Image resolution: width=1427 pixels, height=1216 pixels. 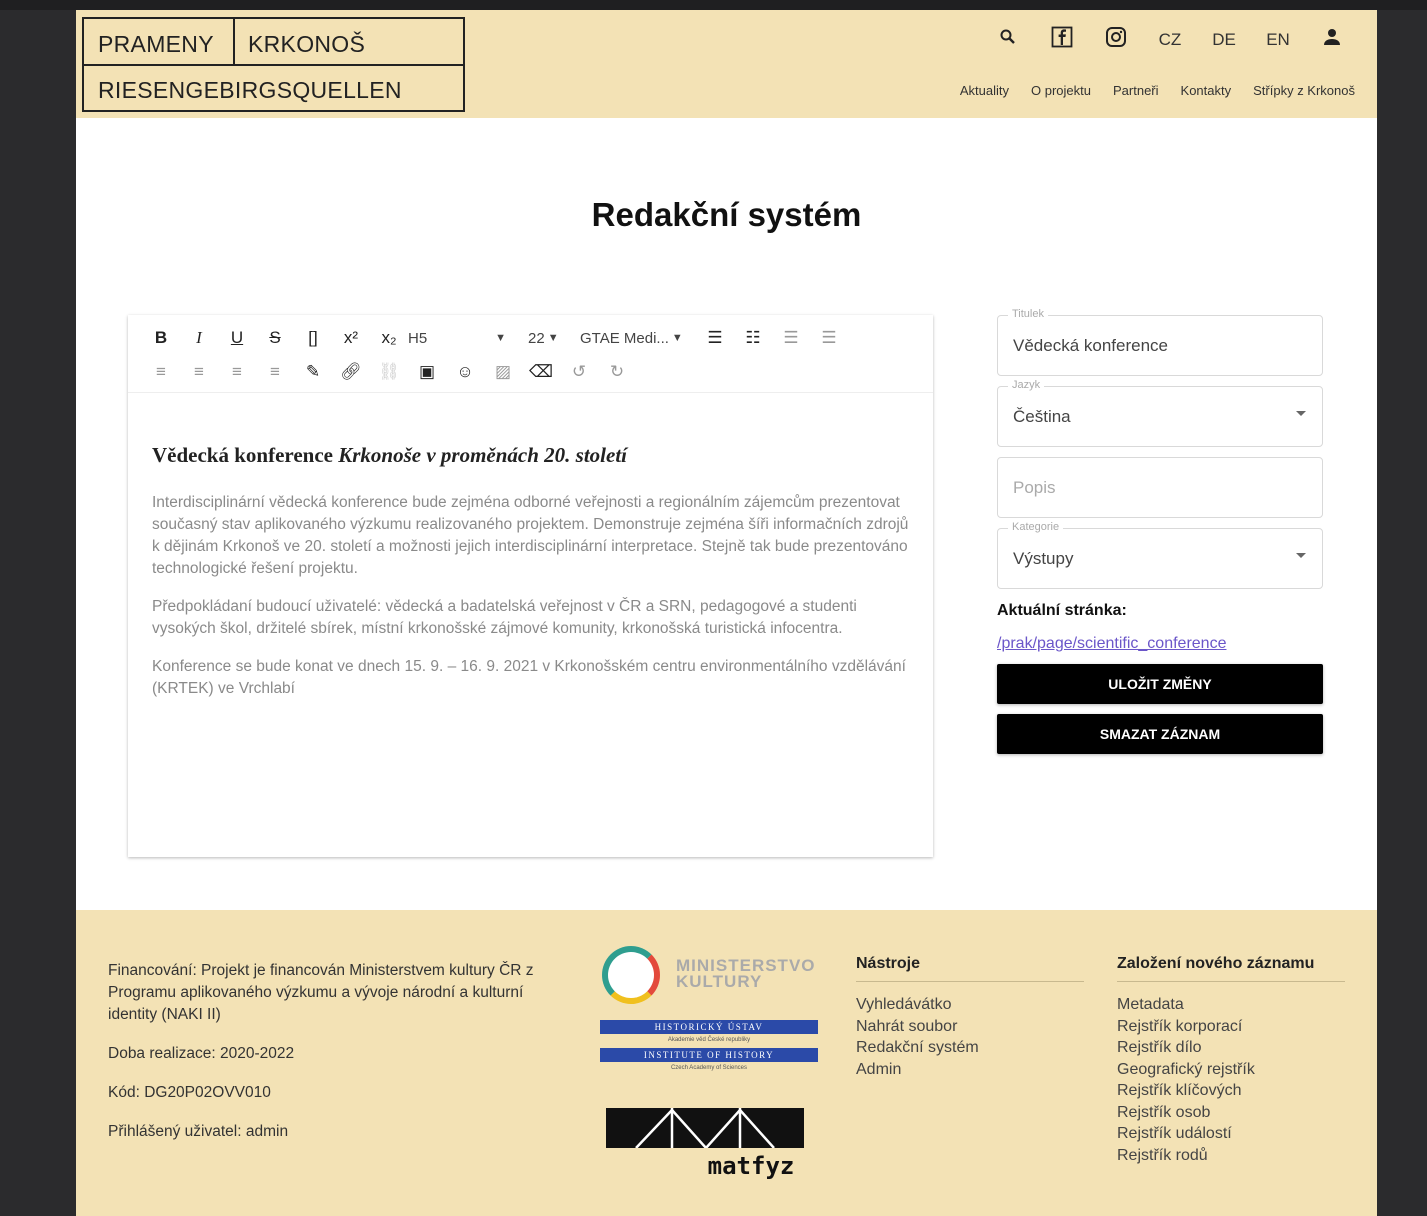 I want to click on current-page-link: /prak/page/scientific_conference, so click(x=1111, y=644).